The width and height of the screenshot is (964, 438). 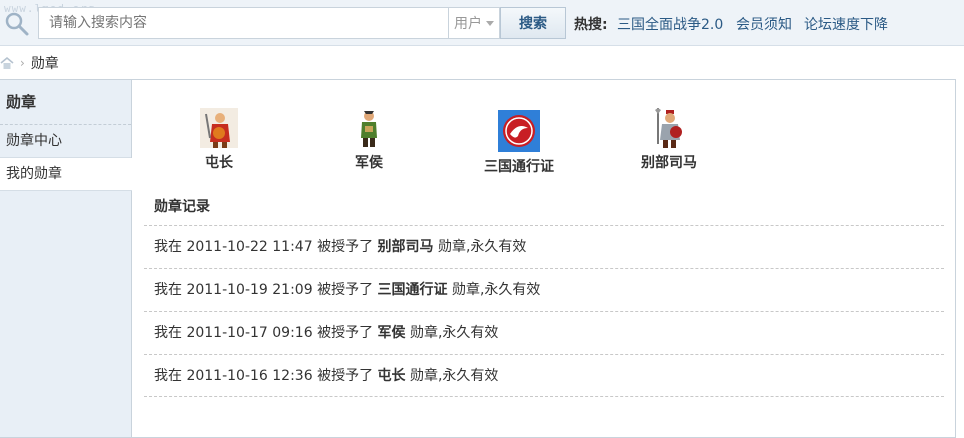 I want to click on badge-item: 三国通行证, so click(x=519, y=143).